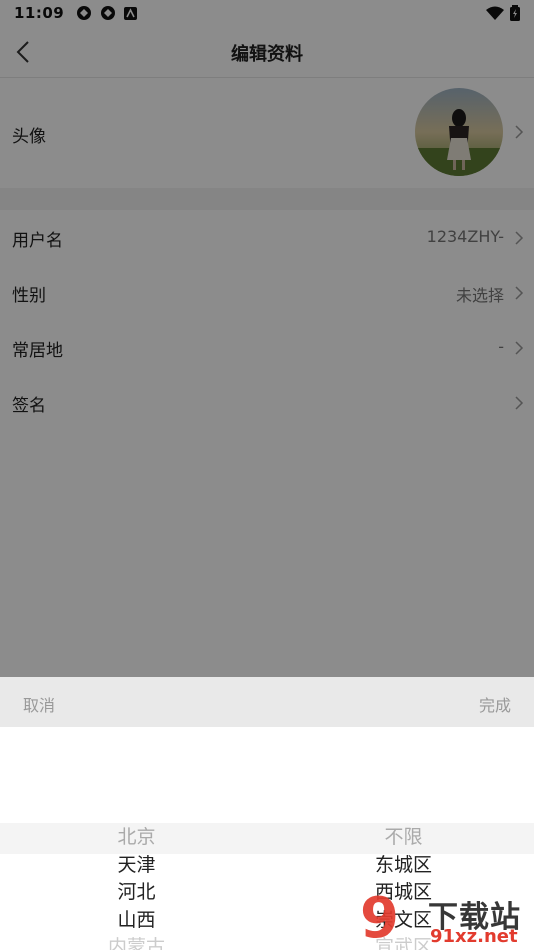  I want to click on province-option: 河北, so click(136, 892).